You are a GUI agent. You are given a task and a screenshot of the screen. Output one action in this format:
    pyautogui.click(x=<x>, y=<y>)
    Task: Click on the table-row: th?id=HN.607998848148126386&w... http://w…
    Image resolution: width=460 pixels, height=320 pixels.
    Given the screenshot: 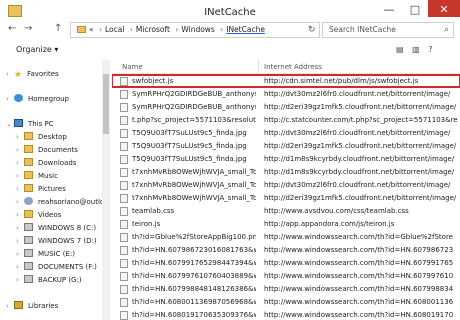 What is the action you would take?
    pyautogui.click(x=286, y=289)
    